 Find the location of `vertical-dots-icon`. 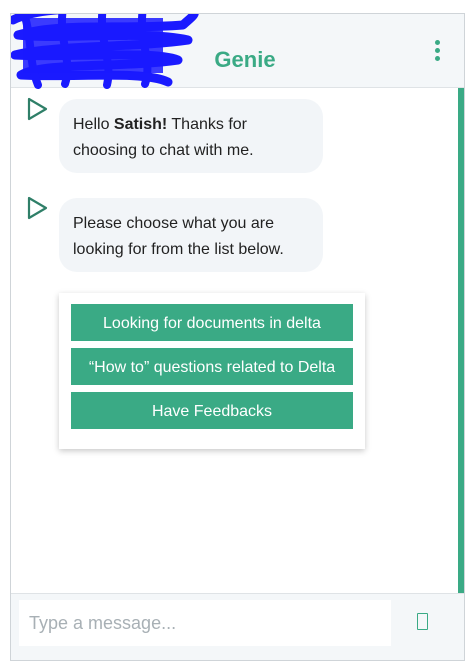

vertical-dots-icon is located at coordinates (437, 52).